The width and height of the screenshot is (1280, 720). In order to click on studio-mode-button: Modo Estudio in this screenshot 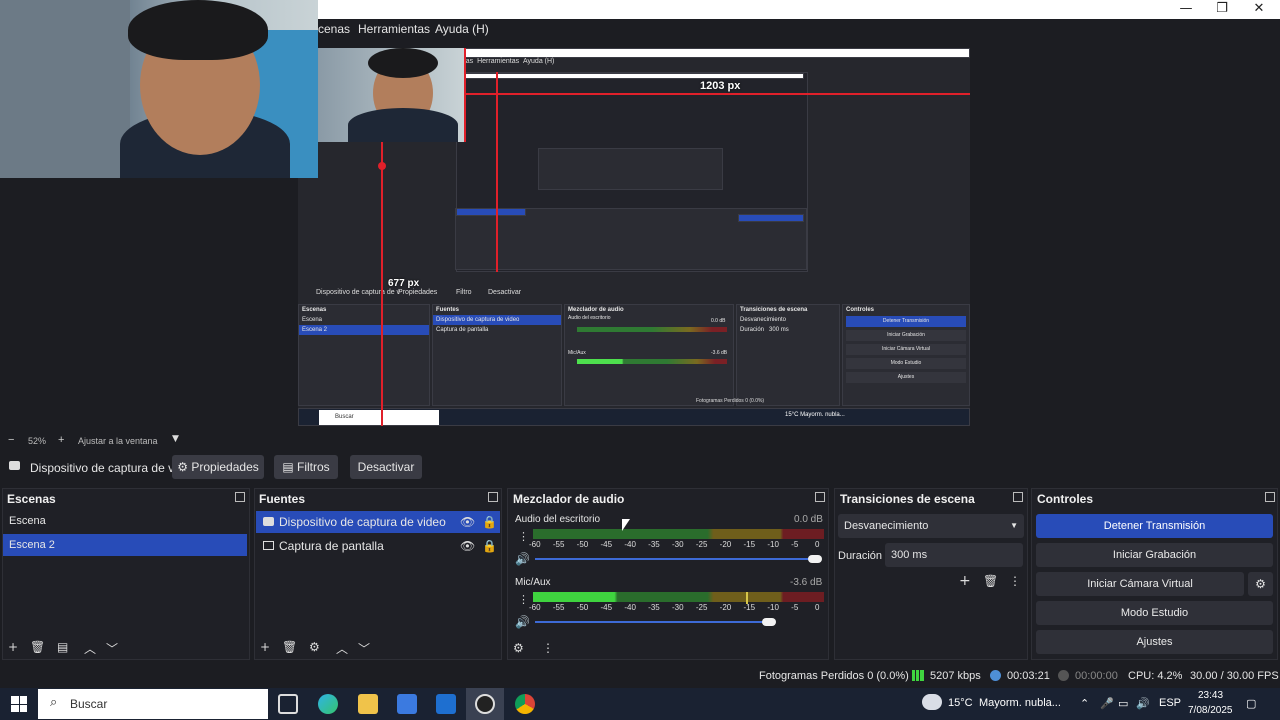, I will do `click(1154, 613)`.